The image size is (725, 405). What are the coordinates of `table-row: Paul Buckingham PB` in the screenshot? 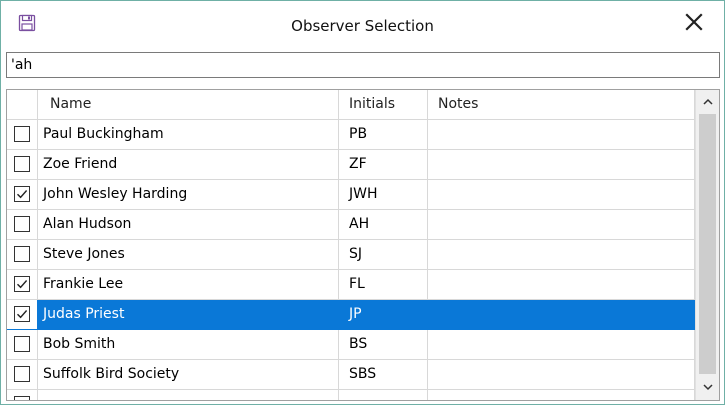 It's located at (351, 135).